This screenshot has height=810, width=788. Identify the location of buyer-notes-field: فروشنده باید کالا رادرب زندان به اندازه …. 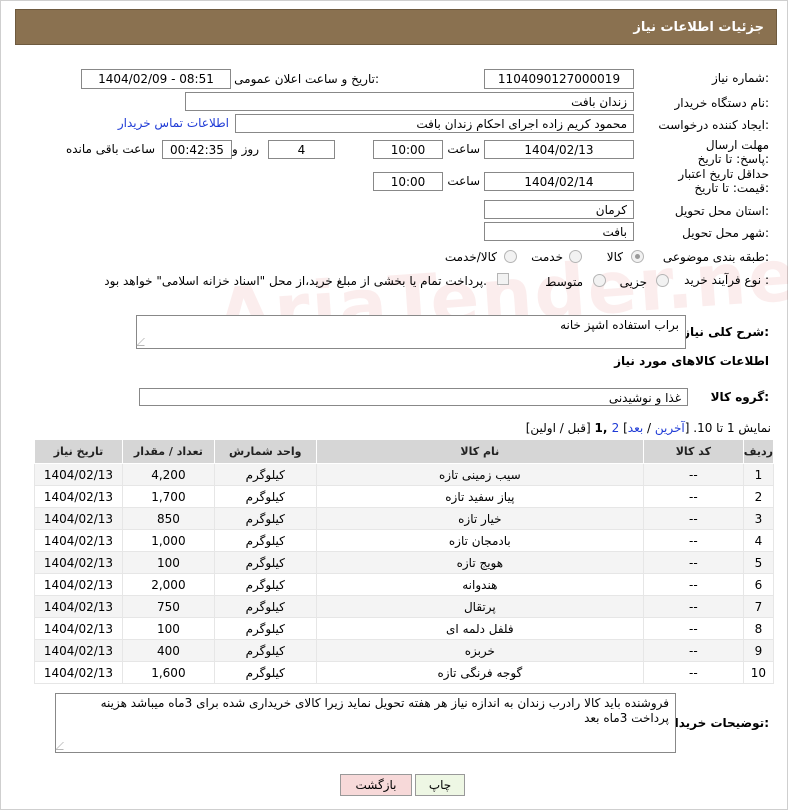
(365, 723).